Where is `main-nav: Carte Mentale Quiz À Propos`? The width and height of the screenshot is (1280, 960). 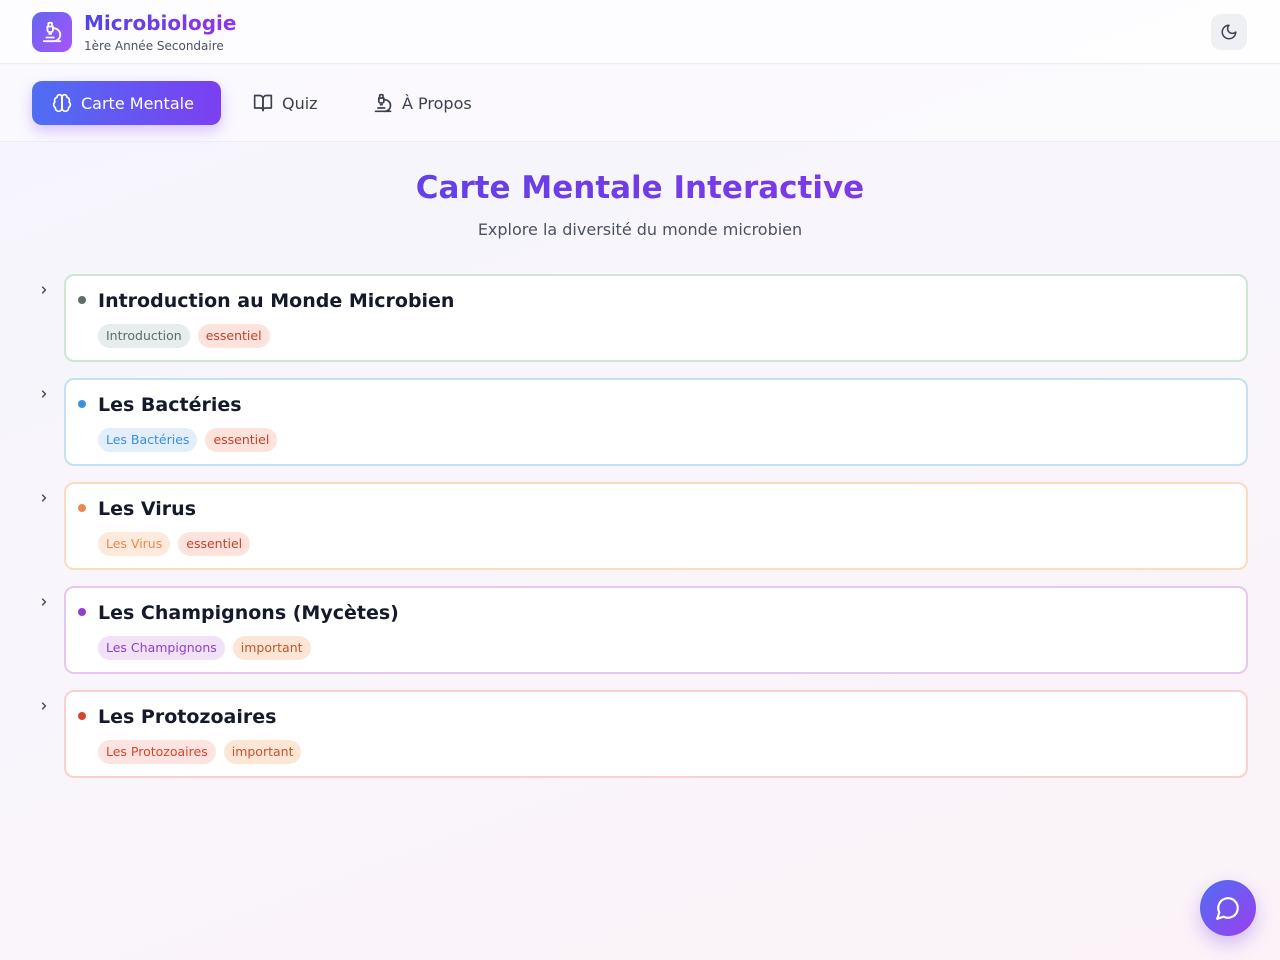 main-nav: Carte Mentale Quiz À Propos is located at coordinates (640, 103).